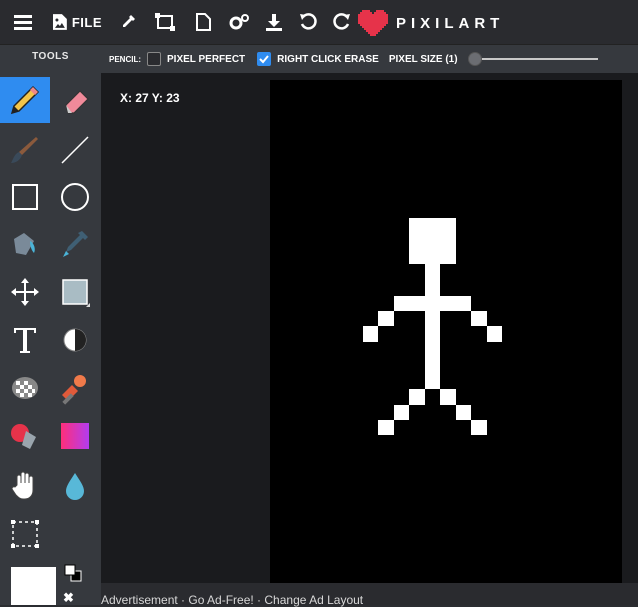 The width and height of the screenshot is (638, 607). What do you see at coordinates (448, 397) in the screenshot?
I see `right-hip` at bounding box center [448, 397].